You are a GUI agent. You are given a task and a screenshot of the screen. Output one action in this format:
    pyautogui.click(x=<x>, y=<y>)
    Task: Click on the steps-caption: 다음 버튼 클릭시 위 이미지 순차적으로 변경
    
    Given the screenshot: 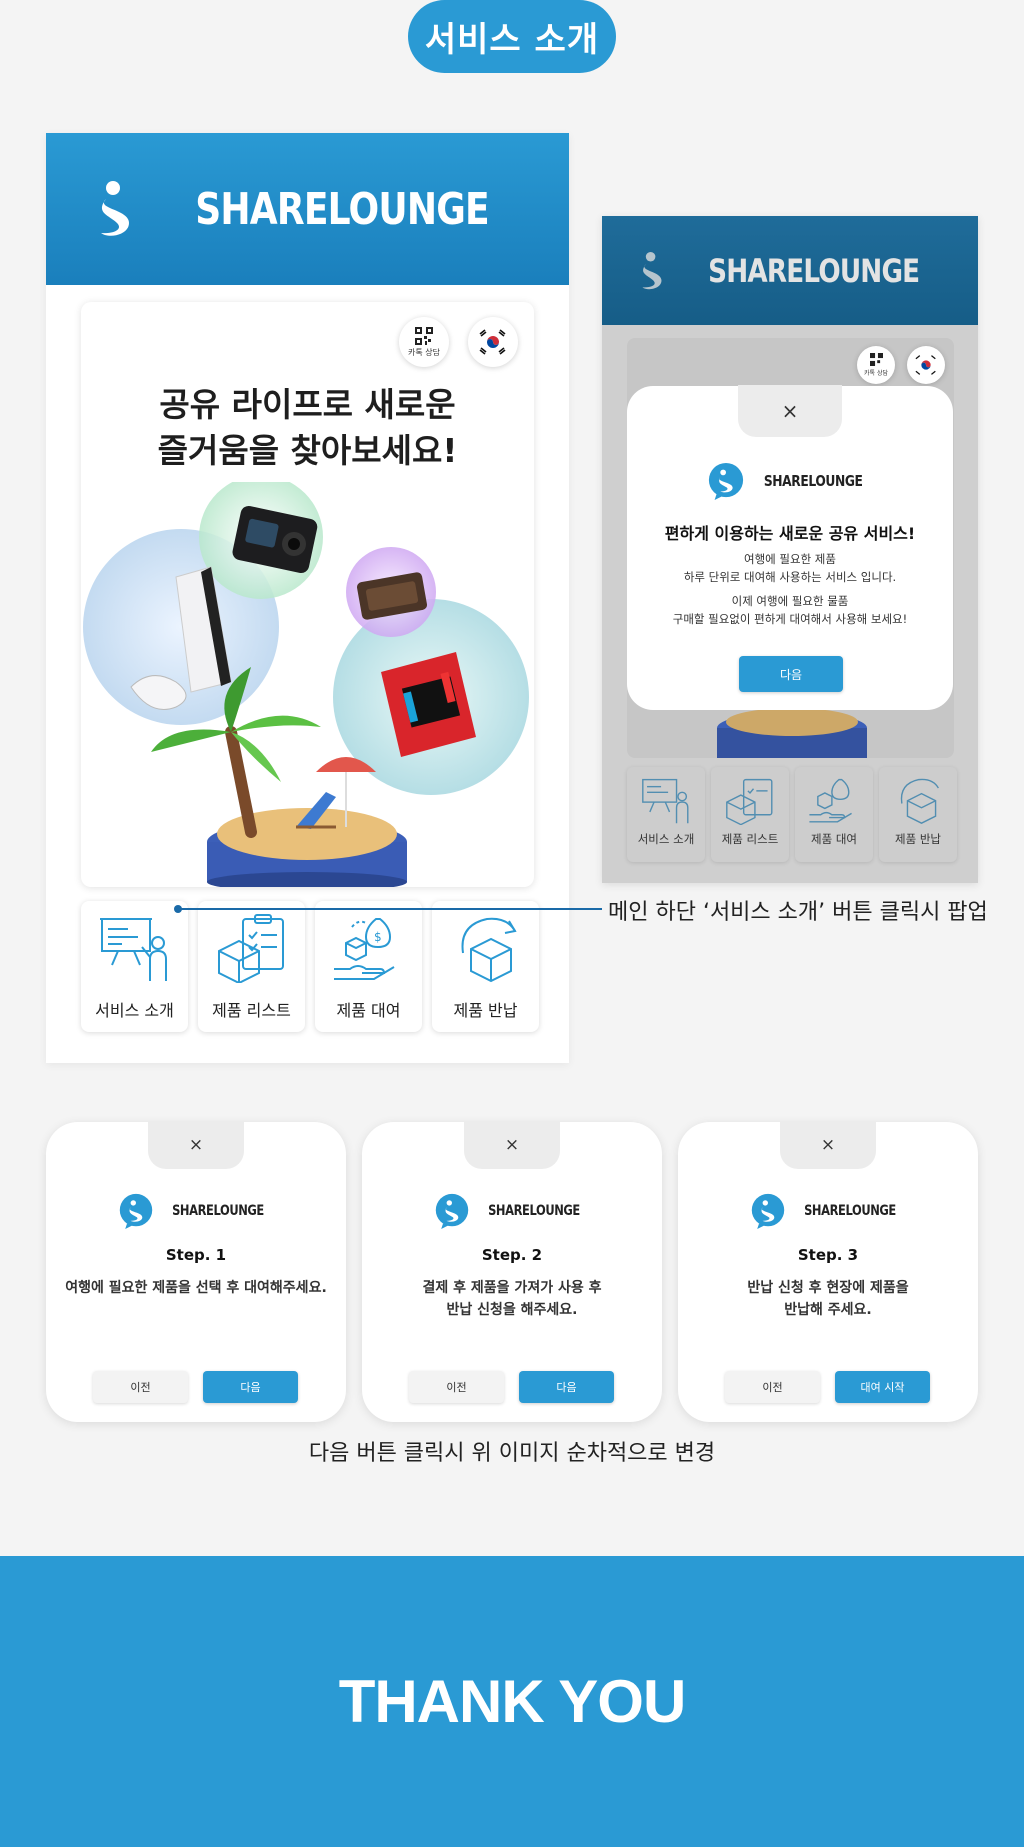 What is the action you would take?
    pyautogui.click(x=512, y=1453)
    